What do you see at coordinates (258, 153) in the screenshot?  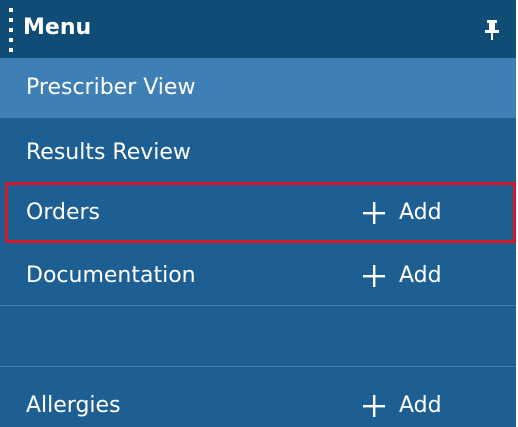 I see `menu-item-results-review: Results Review` at bounding box center [258, 153].